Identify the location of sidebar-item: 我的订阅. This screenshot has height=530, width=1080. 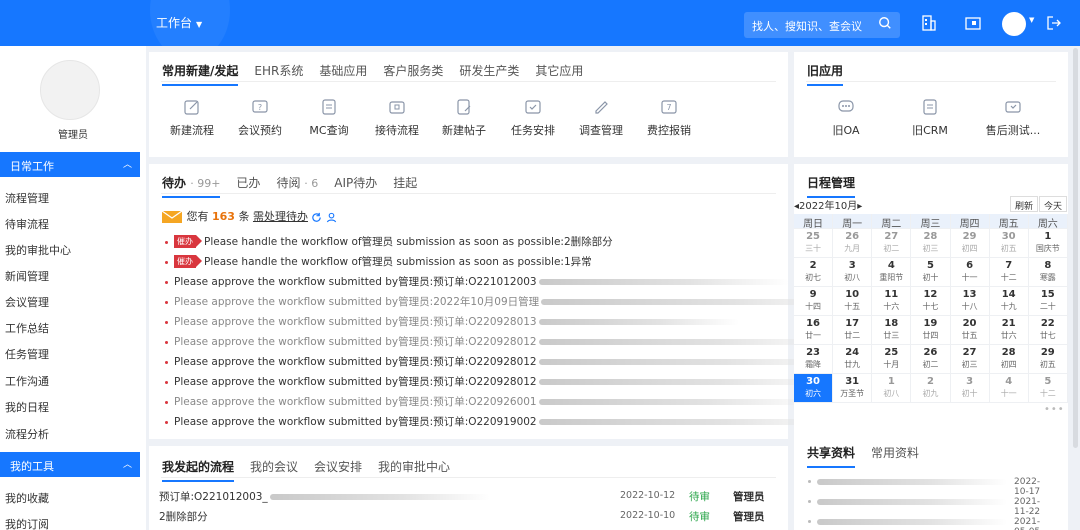
(27, 523).